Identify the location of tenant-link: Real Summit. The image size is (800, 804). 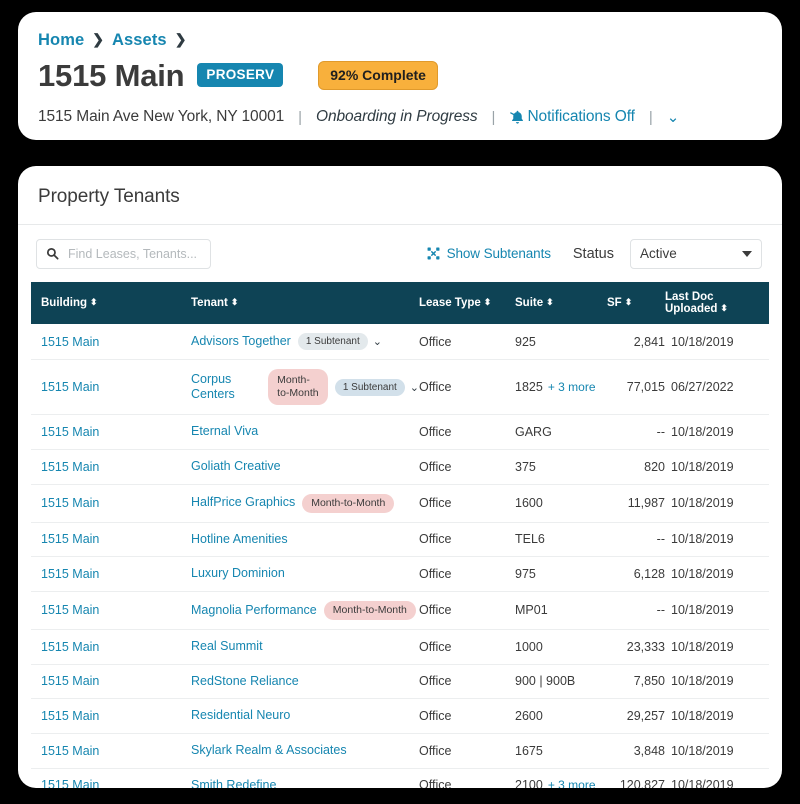
(227, 647).